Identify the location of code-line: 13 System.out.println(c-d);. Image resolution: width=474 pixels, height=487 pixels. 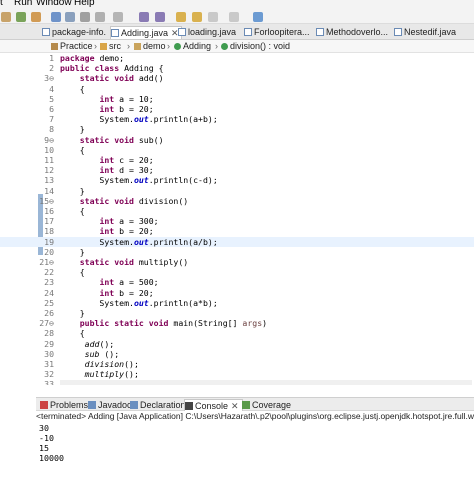
(237, 180).